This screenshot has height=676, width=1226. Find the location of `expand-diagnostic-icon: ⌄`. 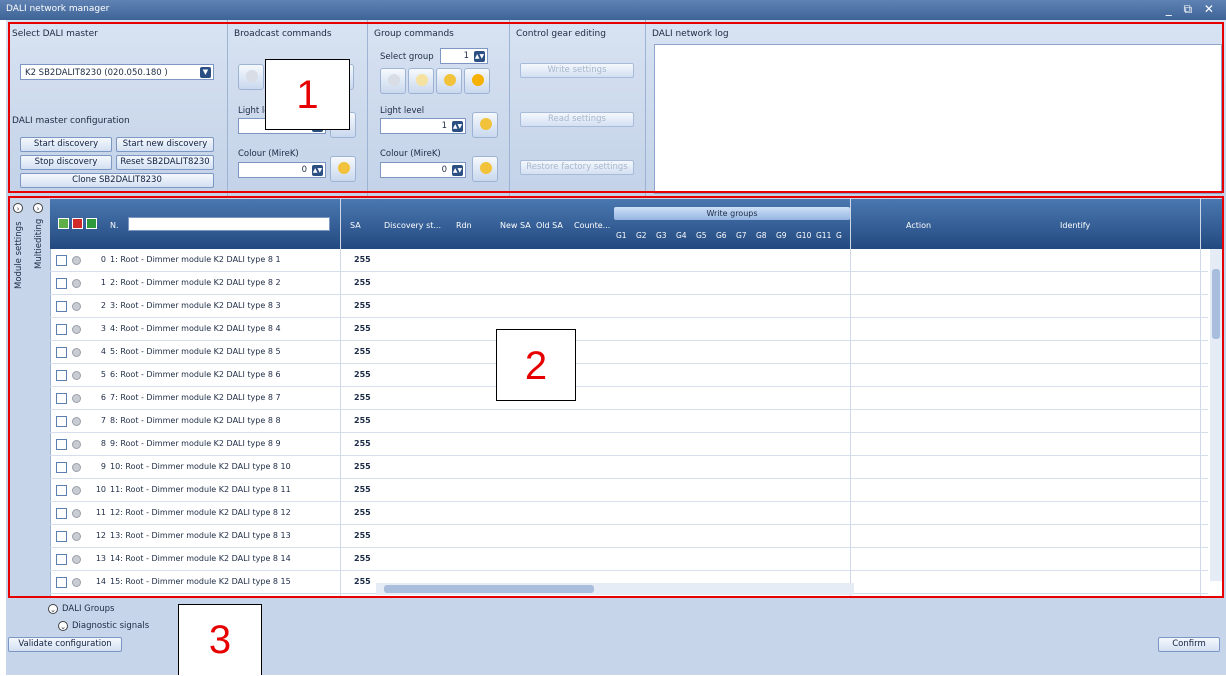

expand-diagnostic-icon: ⌄ is located at coordinates (63, 626).